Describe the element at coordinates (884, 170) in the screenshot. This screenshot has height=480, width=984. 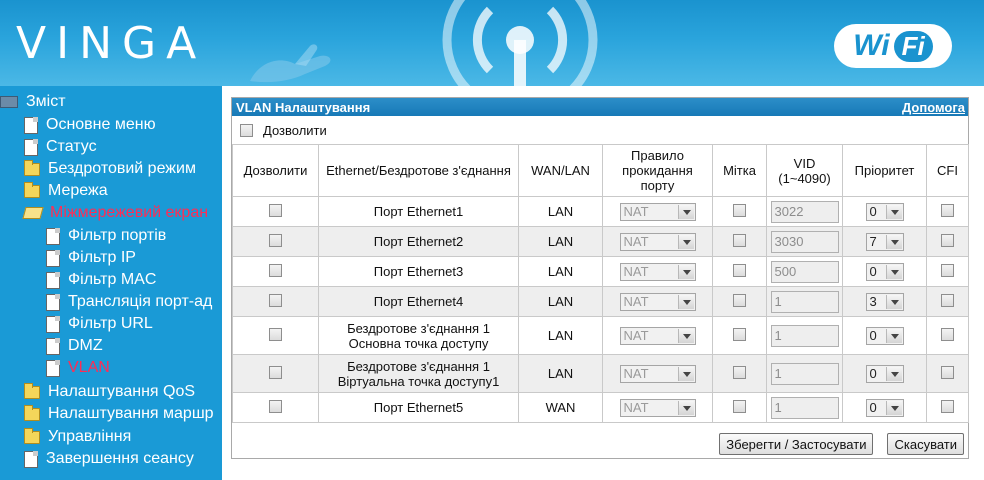
I see `column-header: Пріоритет` at that location.